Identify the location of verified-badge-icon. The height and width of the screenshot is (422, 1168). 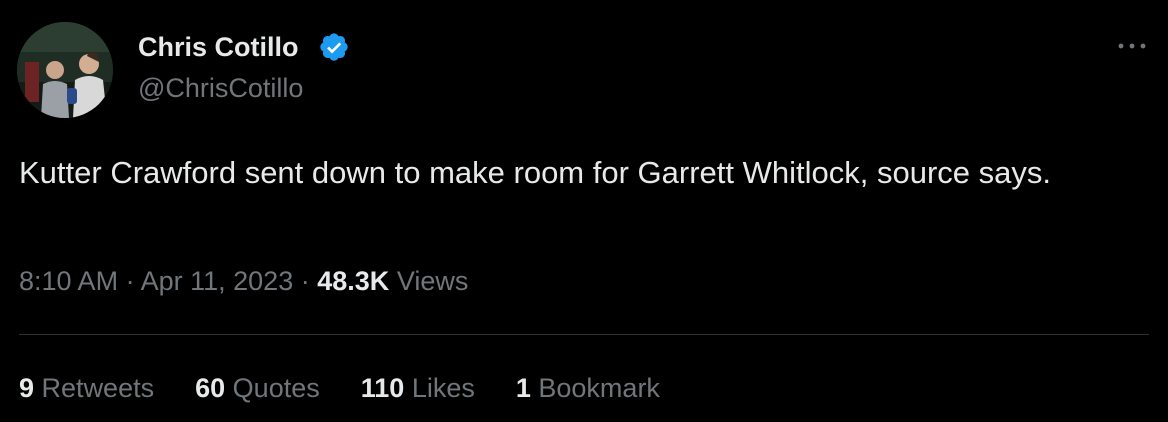
(334, 47).